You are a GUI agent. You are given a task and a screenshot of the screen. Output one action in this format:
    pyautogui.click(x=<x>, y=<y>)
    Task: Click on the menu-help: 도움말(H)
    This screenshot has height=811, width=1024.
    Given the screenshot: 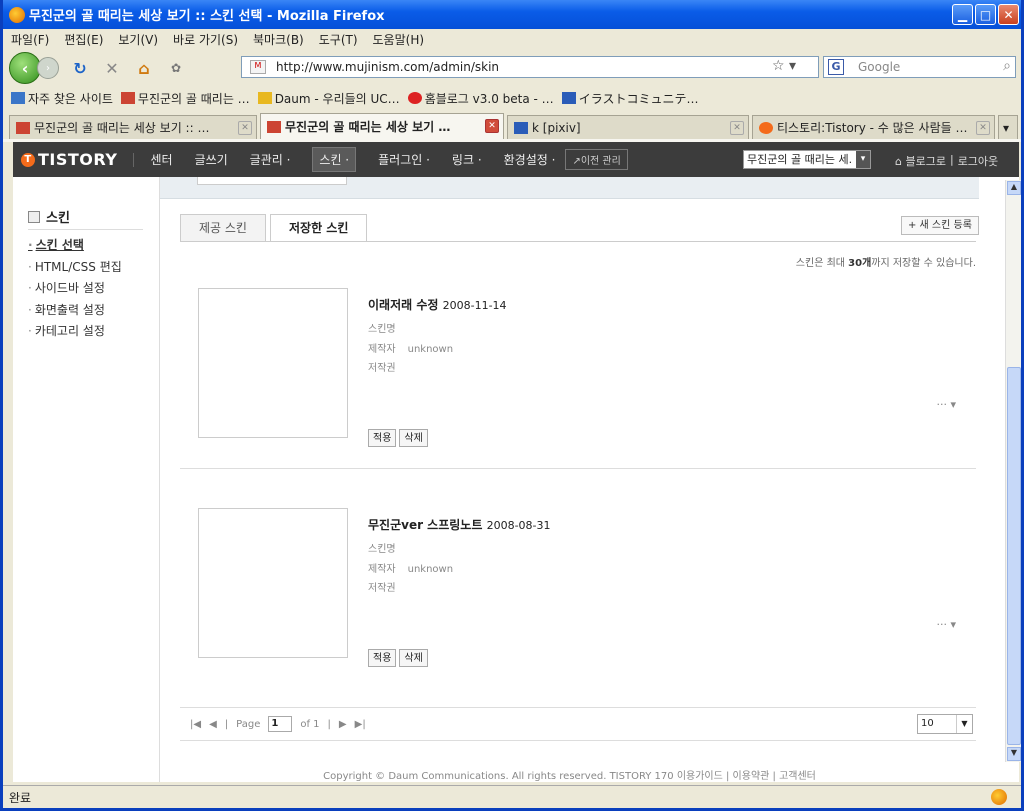 What is the action you would take?
    pyautogui.click(x=399, y=39)
    